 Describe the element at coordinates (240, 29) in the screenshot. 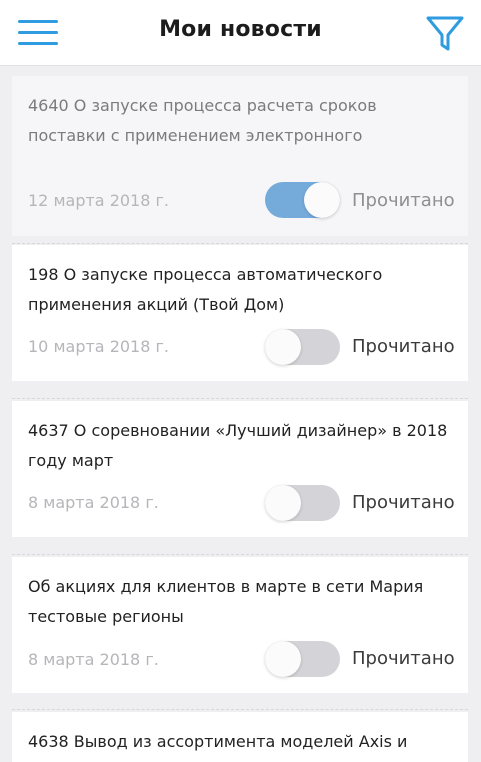

I see `page-title: Мои новости` at that location.